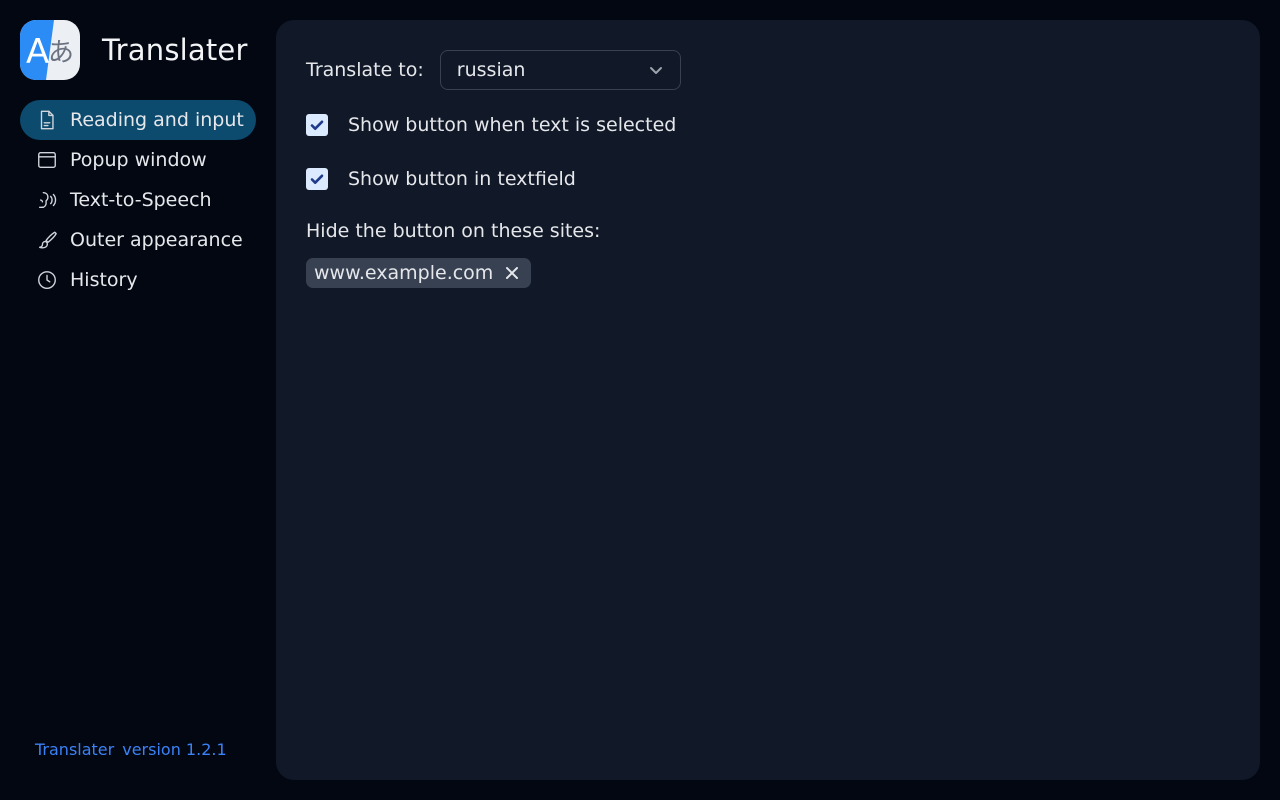  I want to click on version-label: version 1.2.1, so click(174, 749).